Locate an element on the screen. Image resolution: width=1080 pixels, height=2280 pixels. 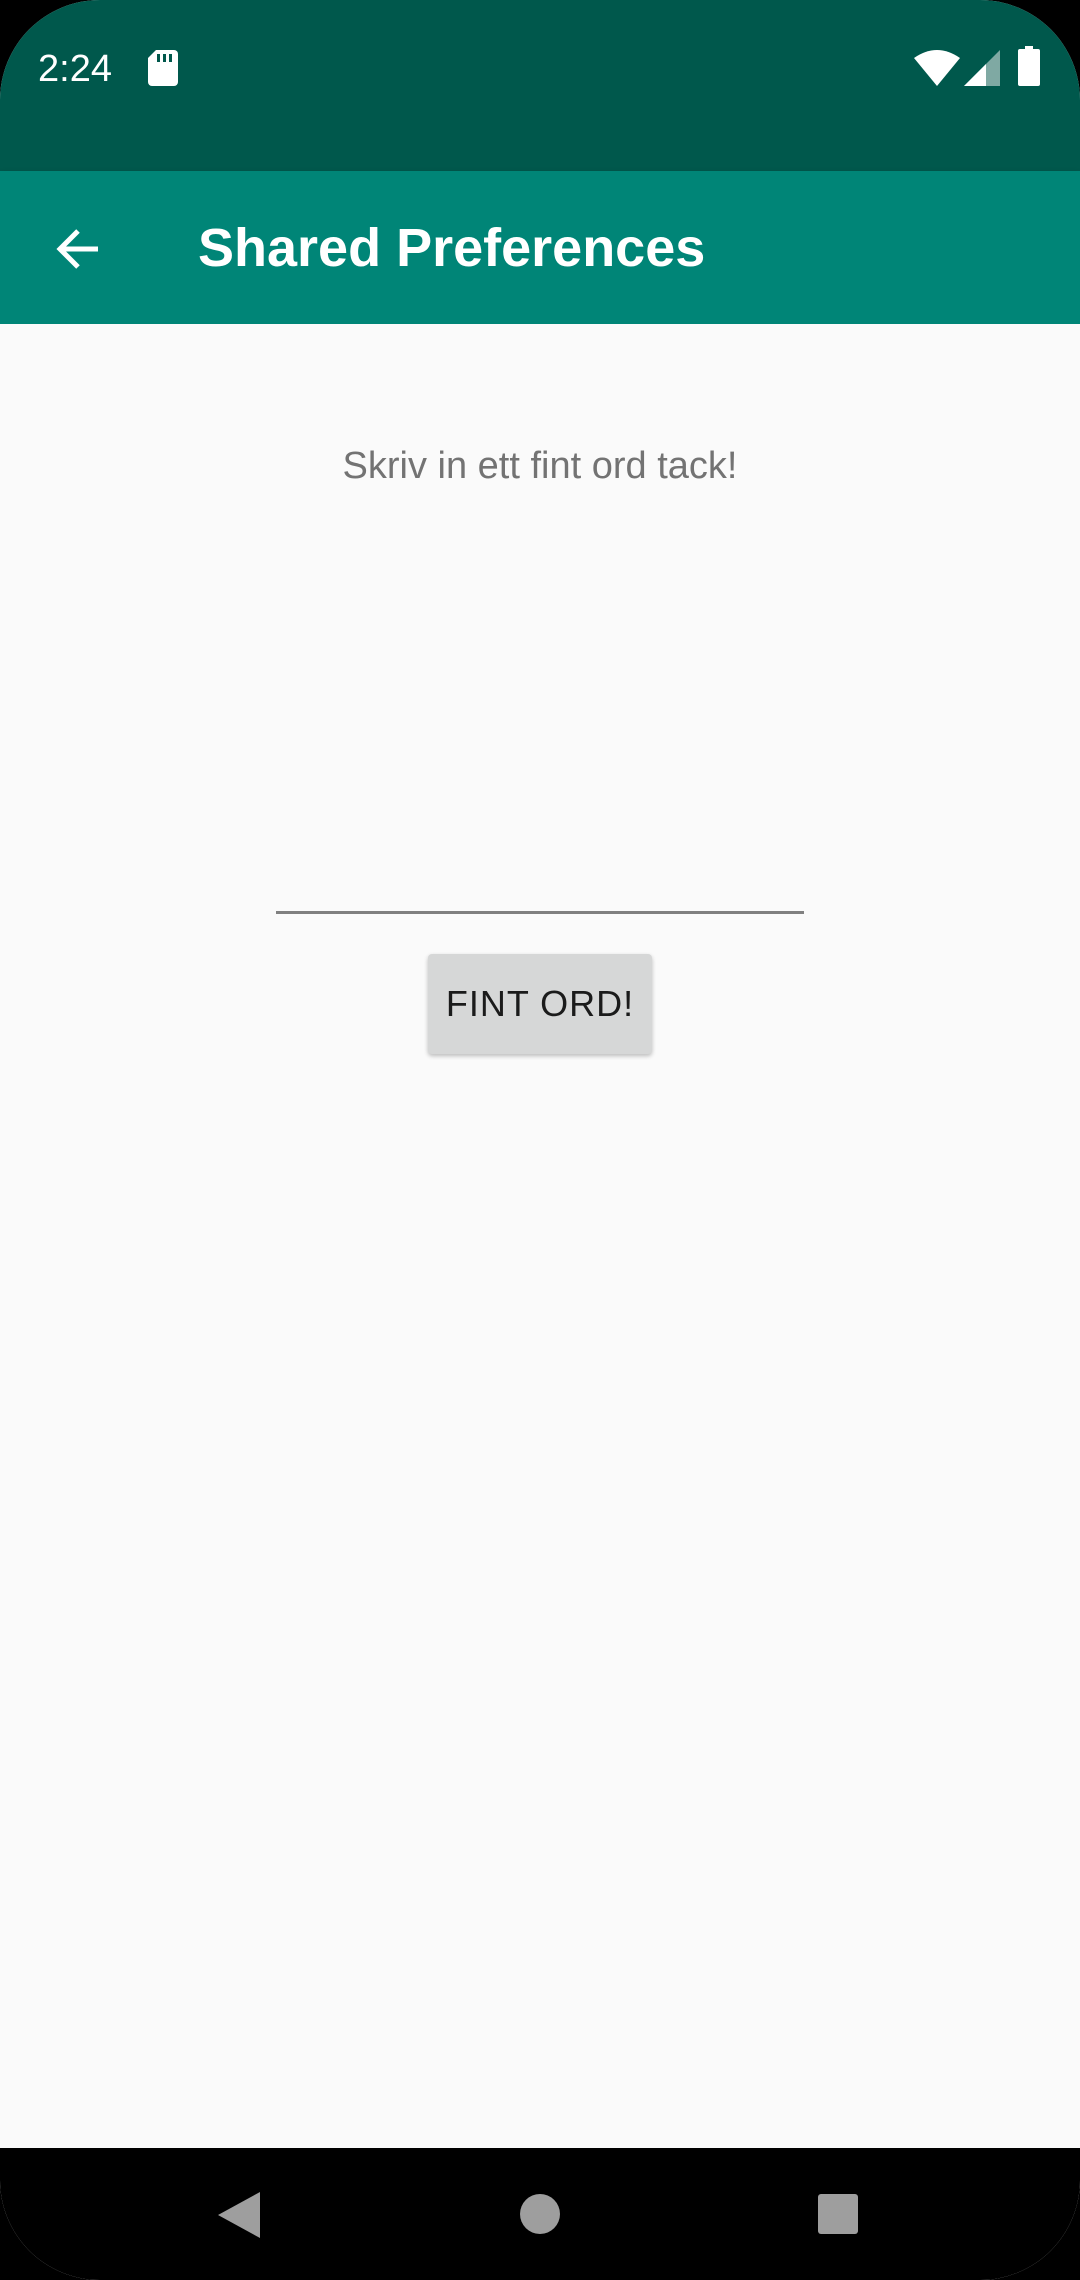
cell-signal-icon is located at coordinates (982, 68).